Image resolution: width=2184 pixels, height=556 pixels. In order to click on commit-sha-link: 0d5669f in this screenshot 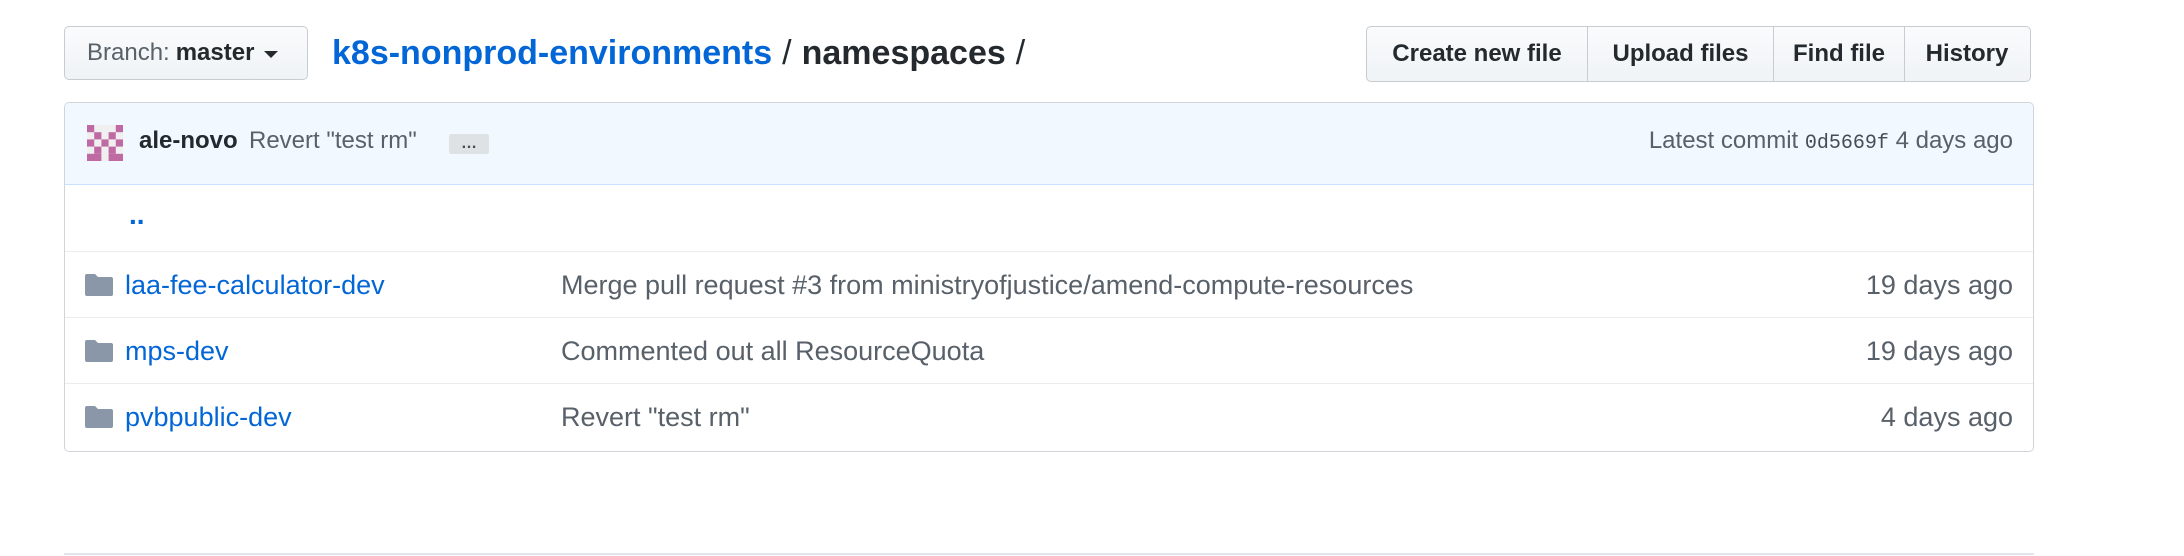, I will do `click(1847, 143)`.